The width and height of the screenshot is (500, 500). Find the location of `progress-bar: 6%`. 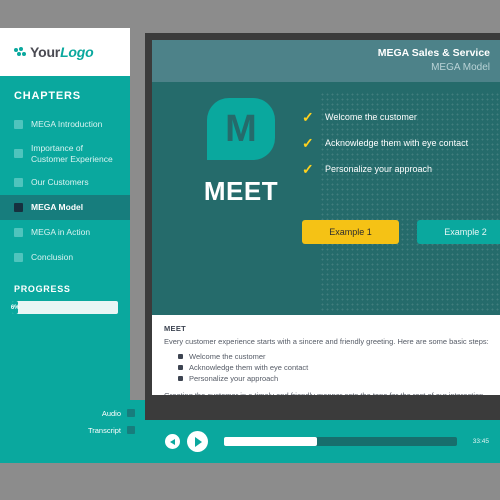

progress-bar: 6% is located at coordinates (64, 308).